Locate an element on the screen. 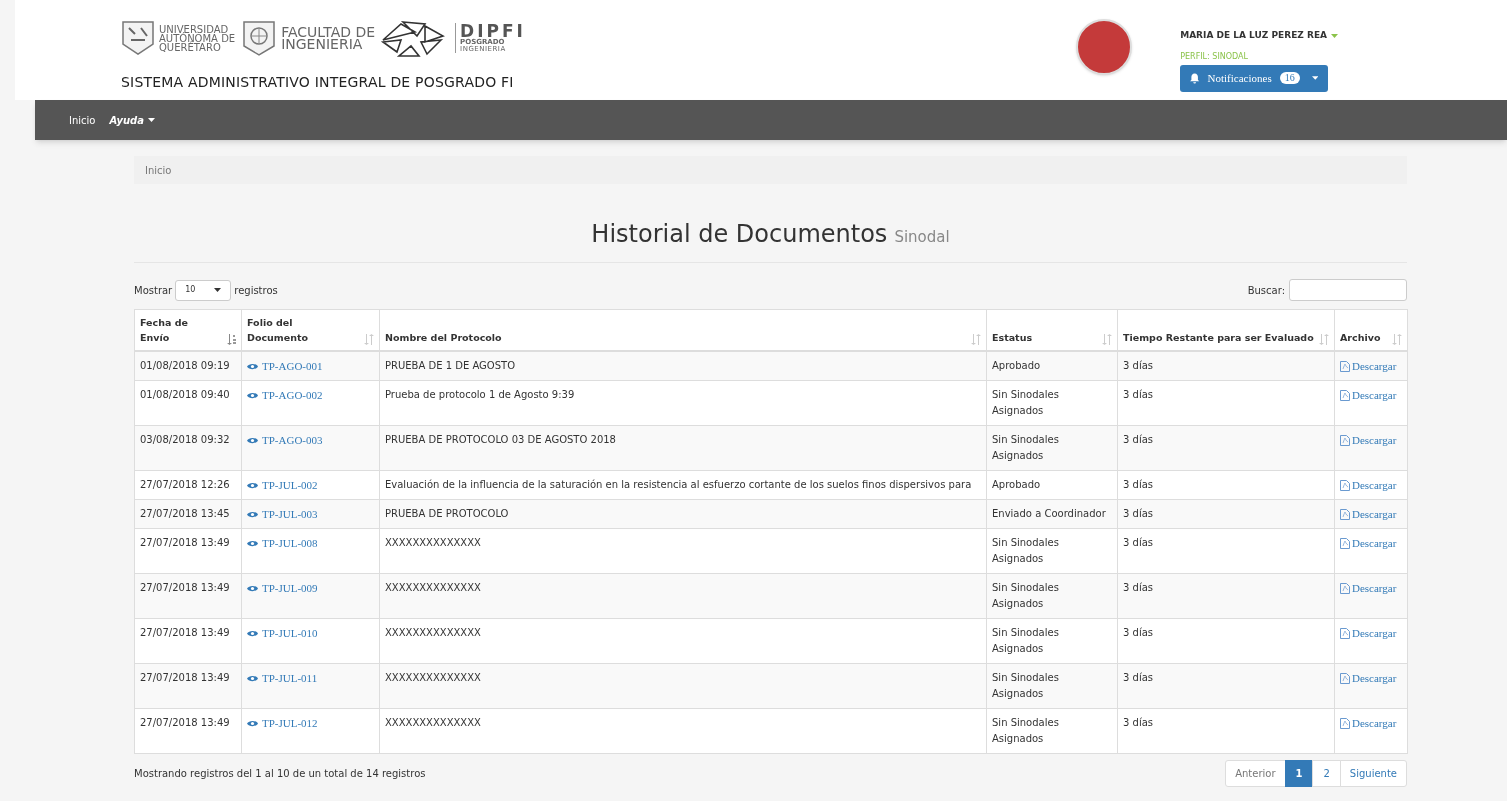 Image resolution: width=1507 pixels, height=801 pixels. bell-icon is located at coordinates (1195, 78).